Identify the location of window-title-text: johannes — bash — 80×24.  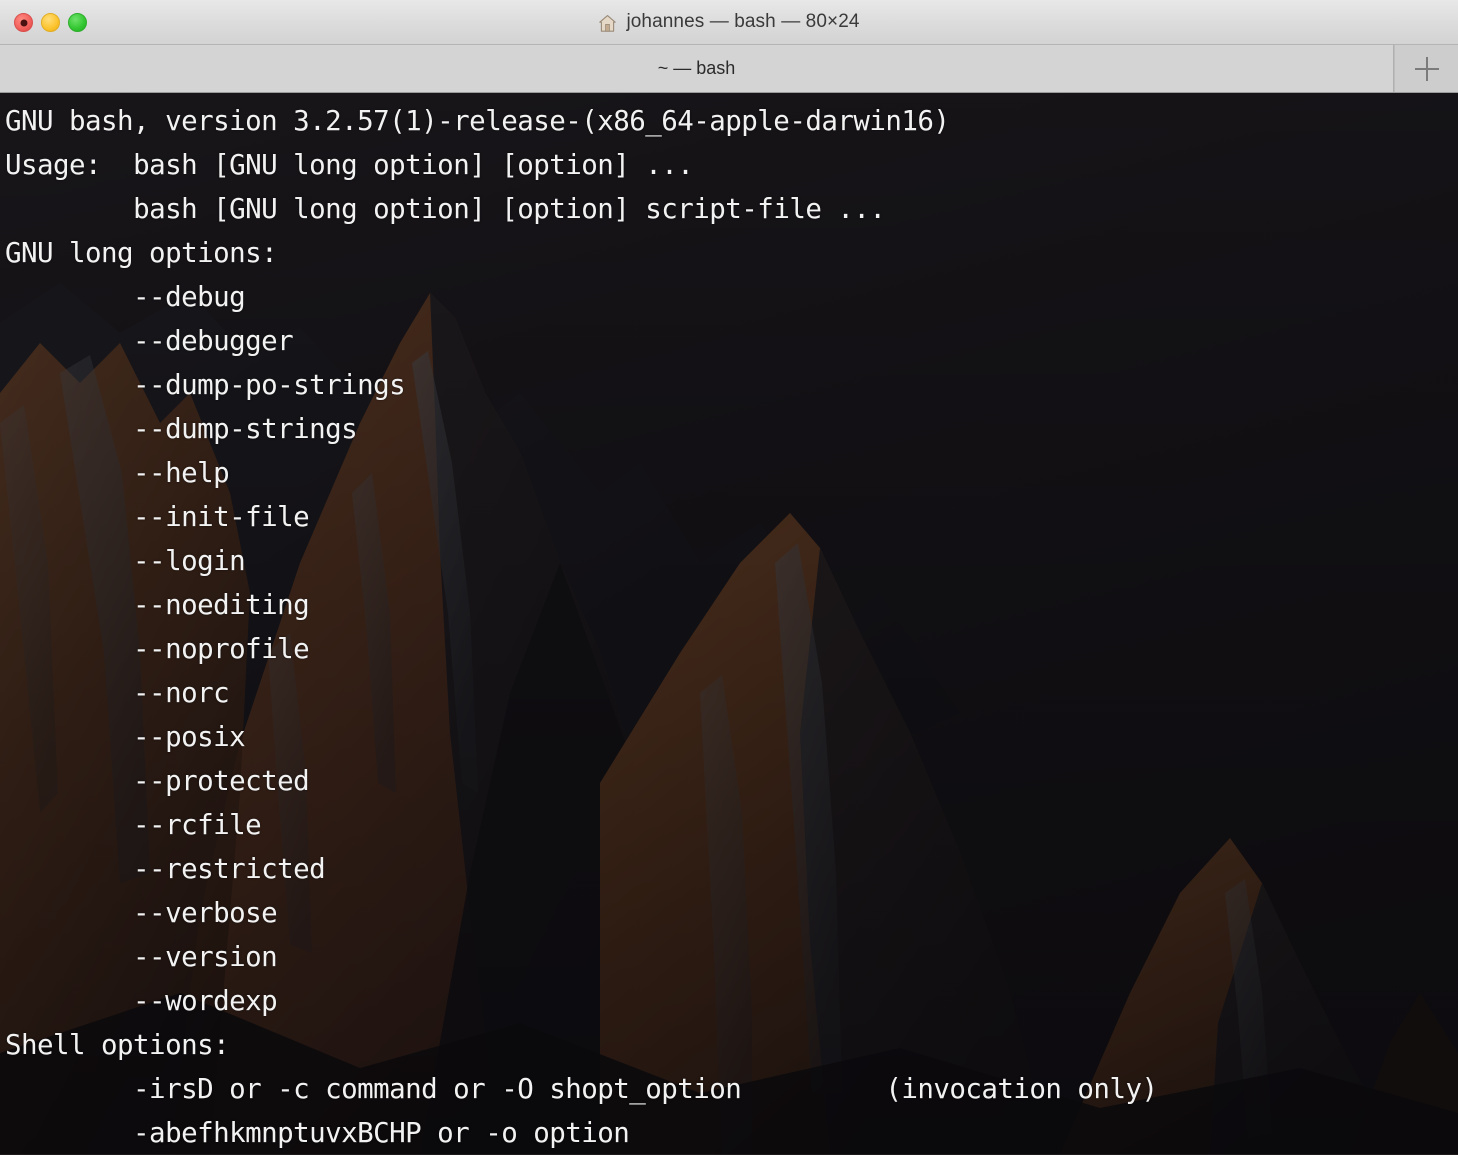
(743, 21).